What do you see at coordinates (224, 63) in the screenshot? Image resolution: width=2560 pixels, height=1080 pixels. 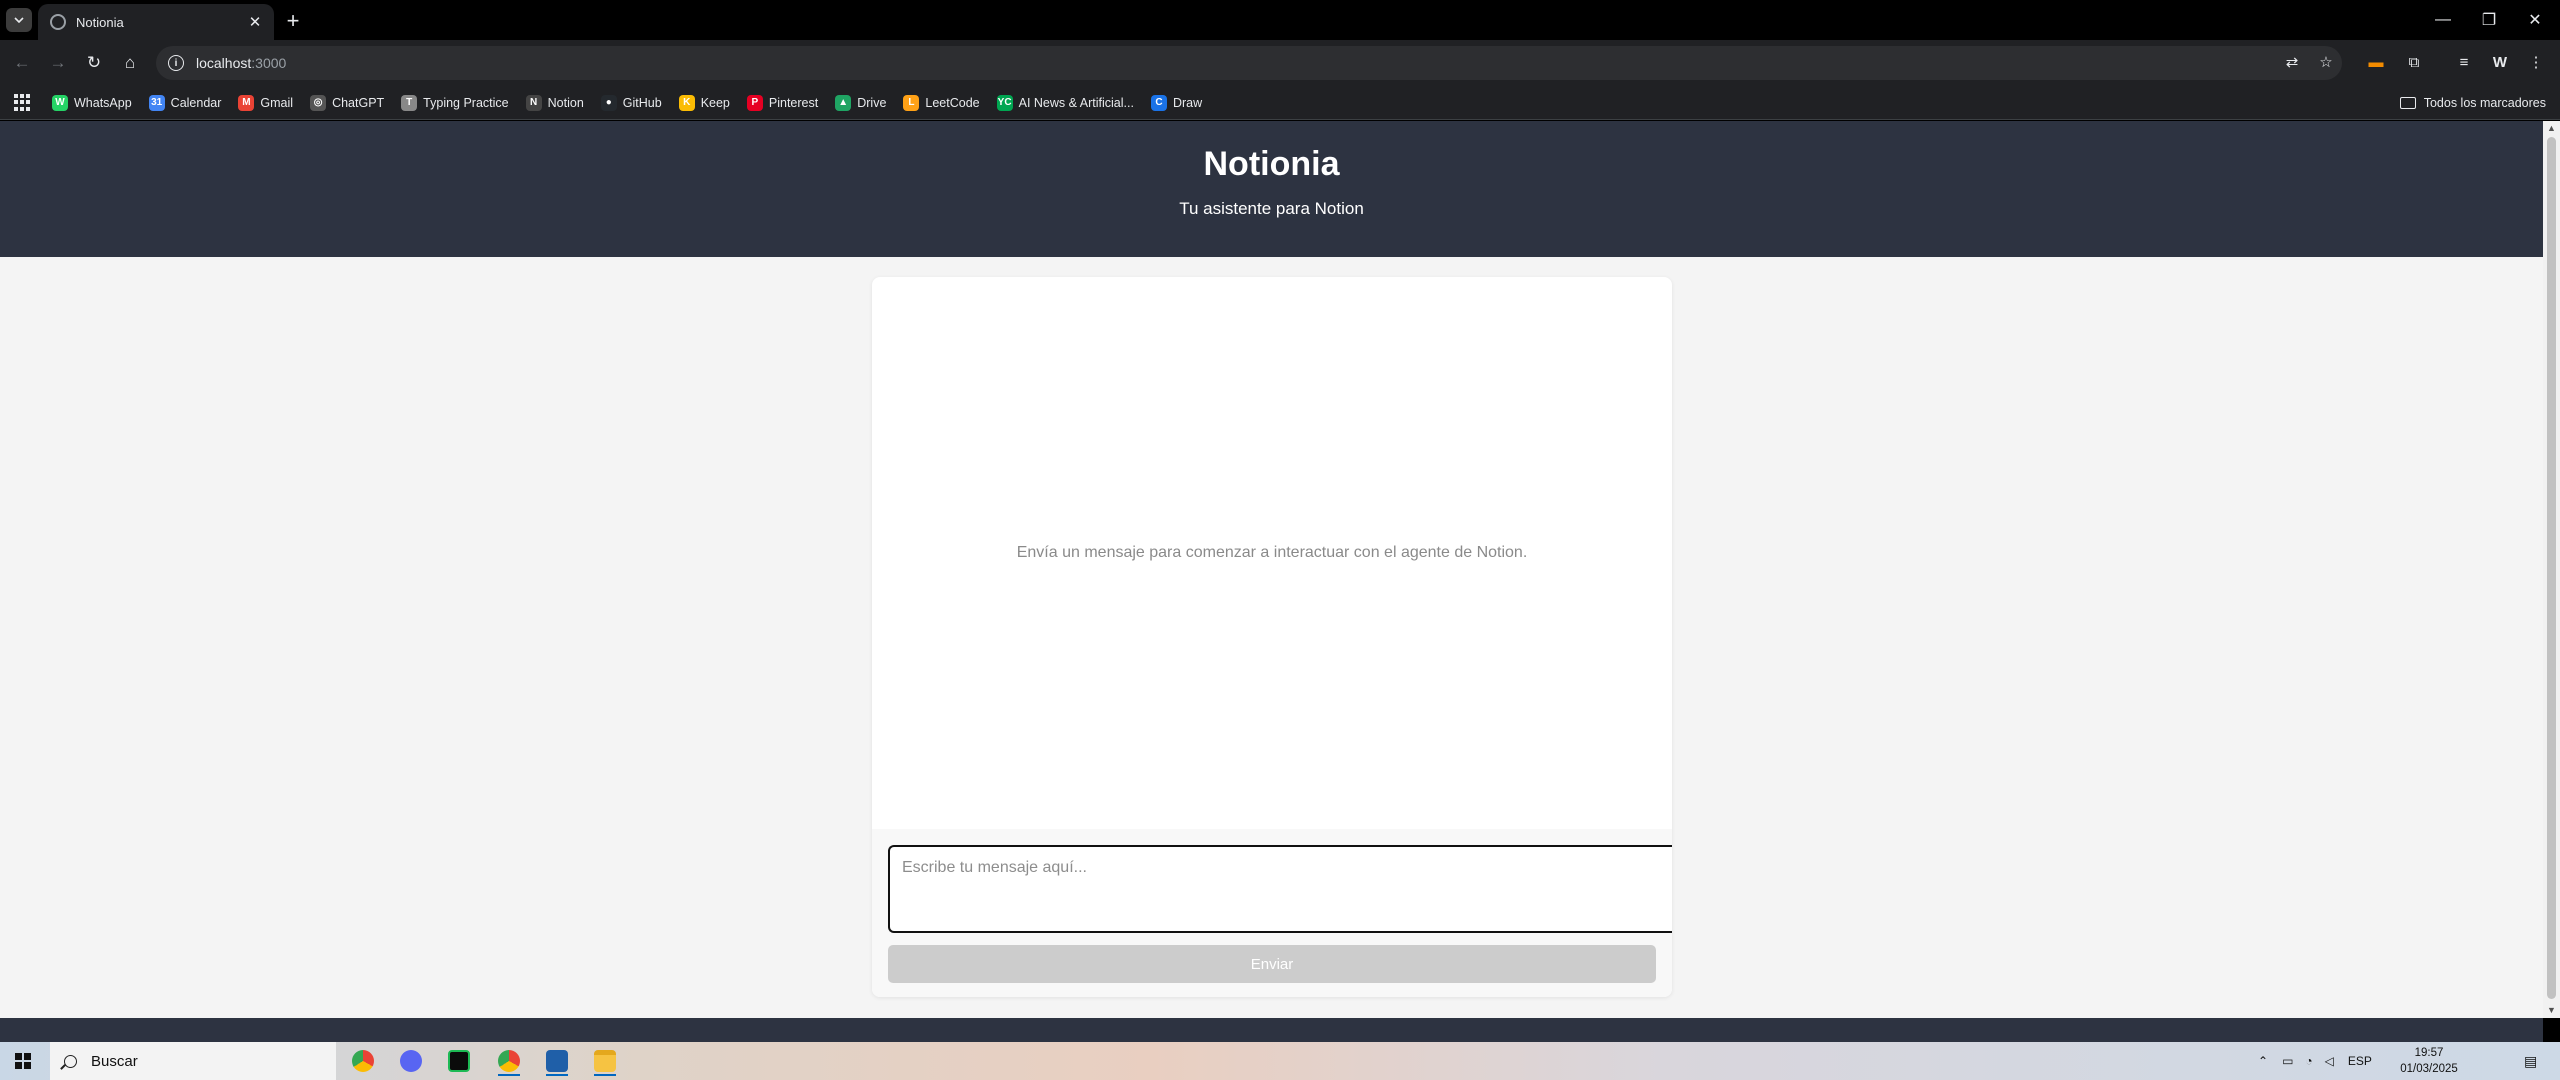 I see `url-host: localhost` at bounding box center [224, 63].